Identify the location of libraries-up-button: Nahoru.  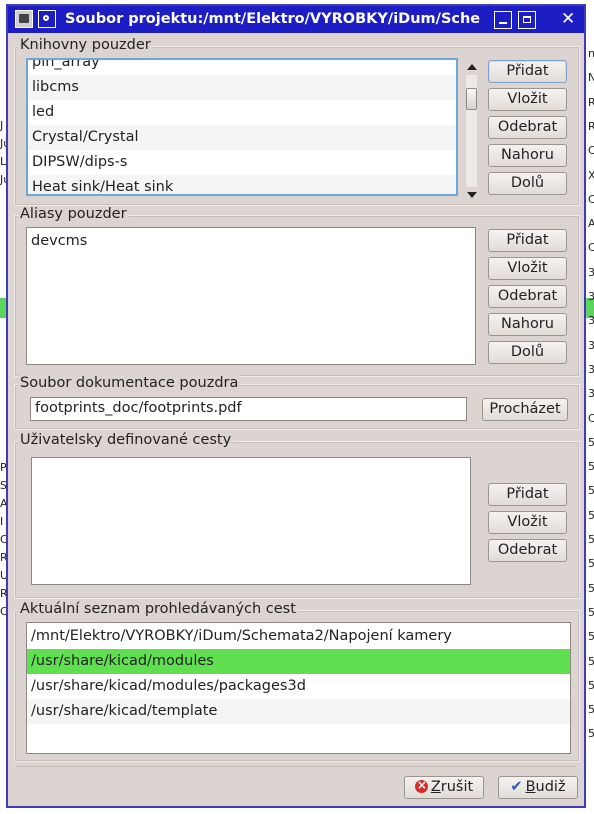
(527, 155).